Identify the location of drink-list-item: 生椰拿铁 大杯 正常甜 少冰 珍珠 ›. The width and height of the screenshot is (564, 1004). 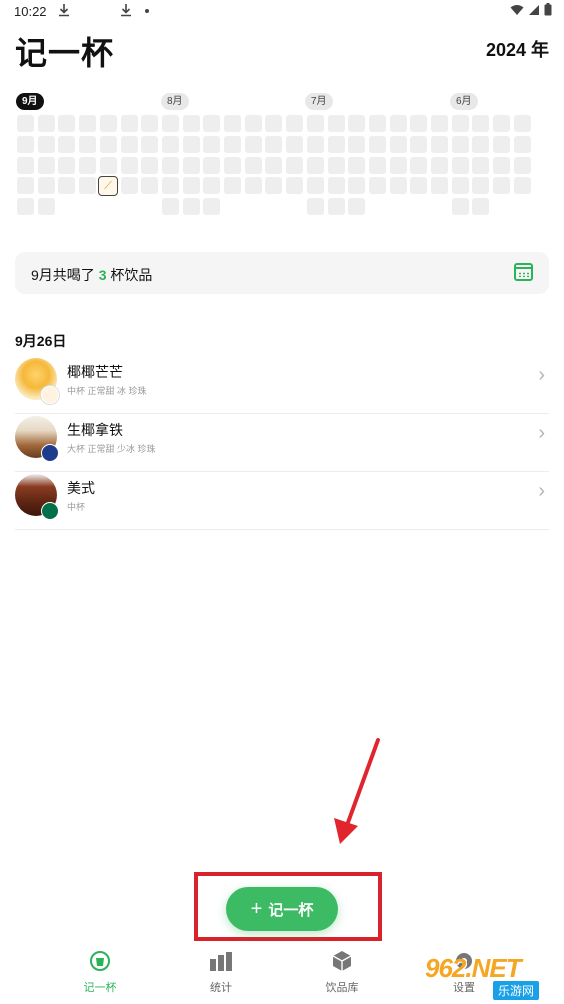
(282, 443).